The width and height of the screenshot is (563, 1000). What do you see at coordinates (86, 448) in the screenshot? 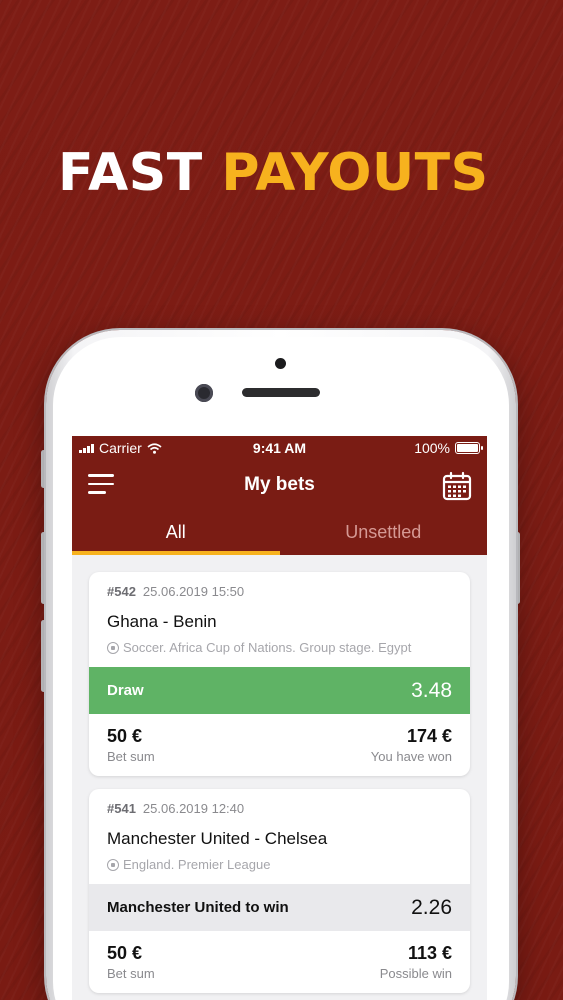
I see `signal-icon` at bounding box center [86, 448].